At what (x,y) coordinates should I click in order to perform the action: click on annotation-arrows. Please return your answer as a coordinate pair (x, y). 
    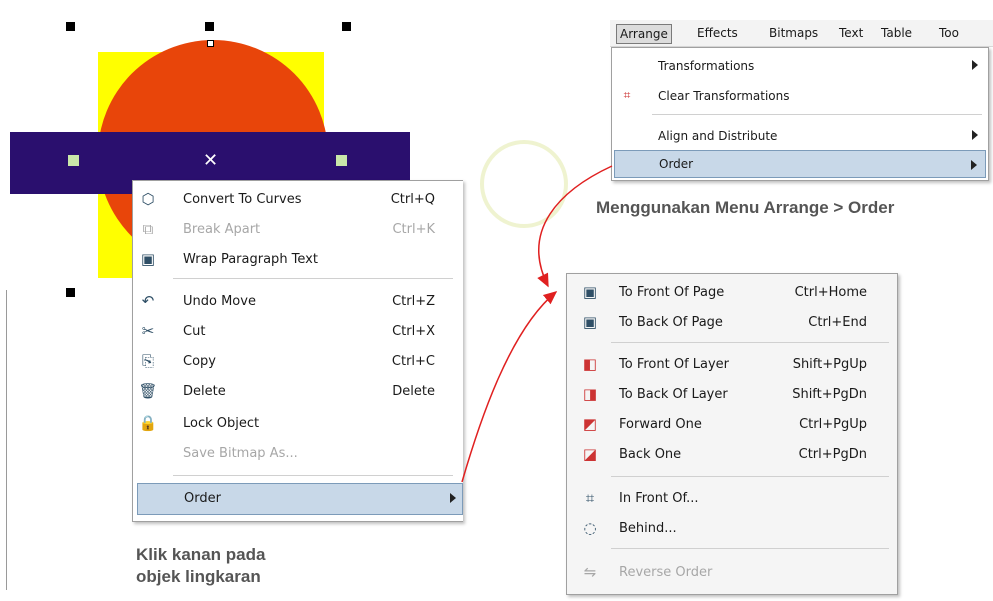
    Looking at the image, I should click on (537, 324).